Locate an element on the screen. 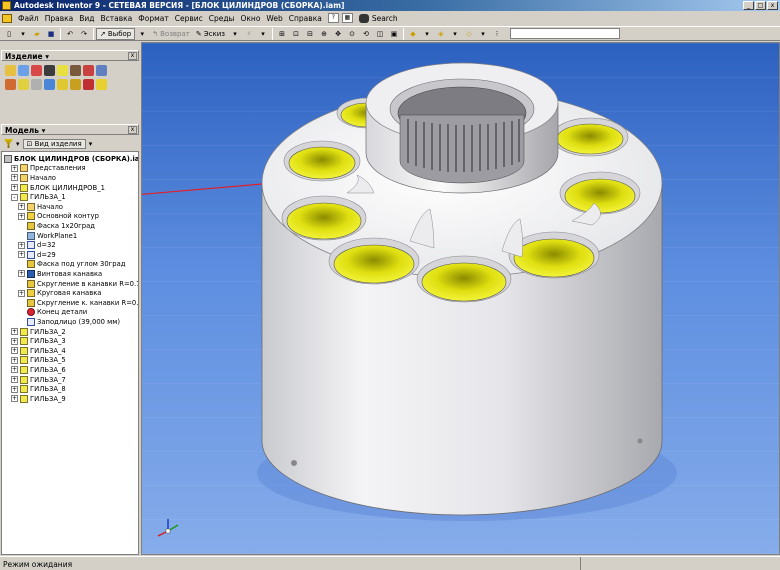  save-icon: ■ is located at coordinates (51, 34).